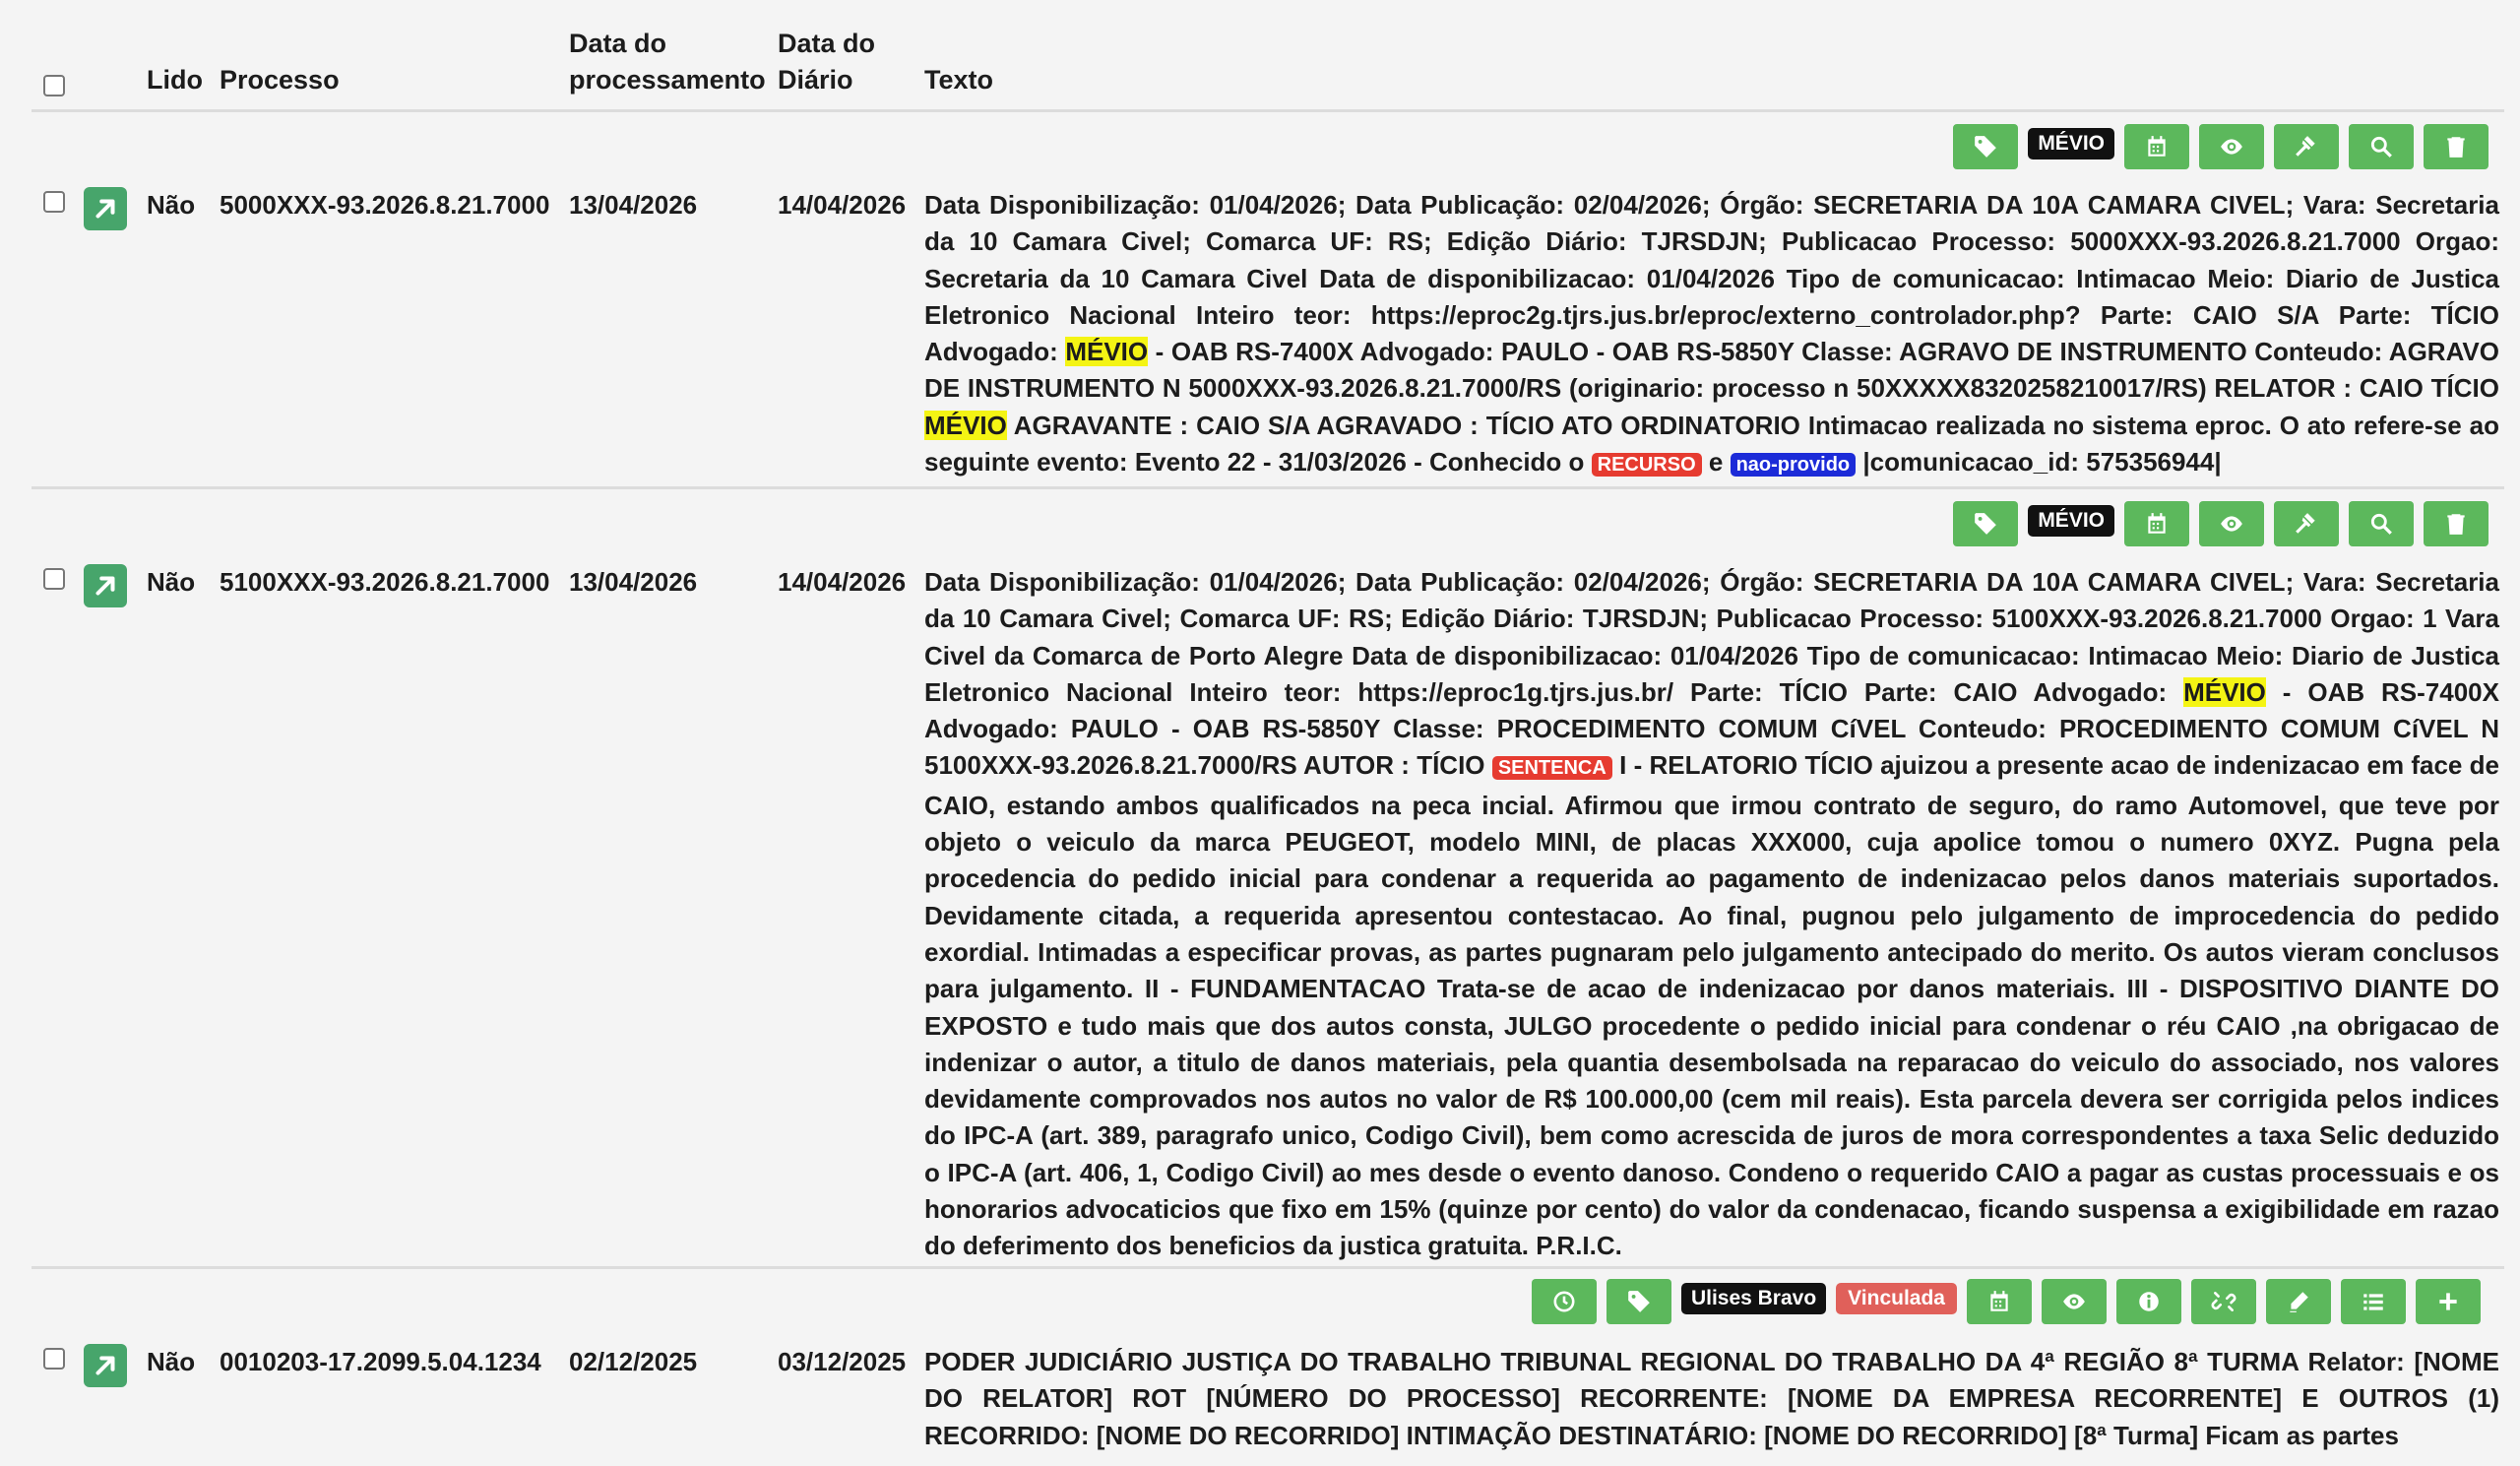  I want to click on clock-icon, so click(1564, 1302).